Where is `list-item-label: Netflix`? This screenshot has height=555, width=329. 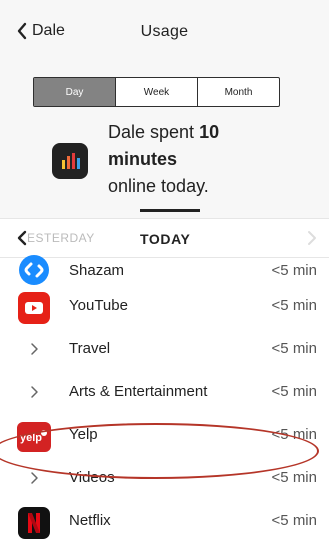 list-item-label: Netflix is located at coordinates (90, 520).